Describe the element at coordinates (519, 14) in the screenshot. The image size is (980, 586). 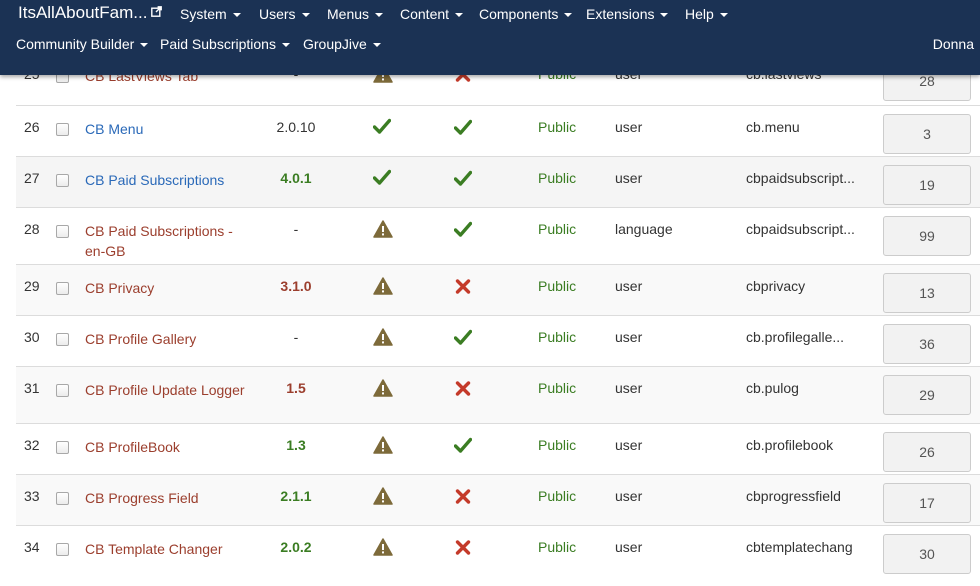
I see `menu-components-label: Components` at that location.